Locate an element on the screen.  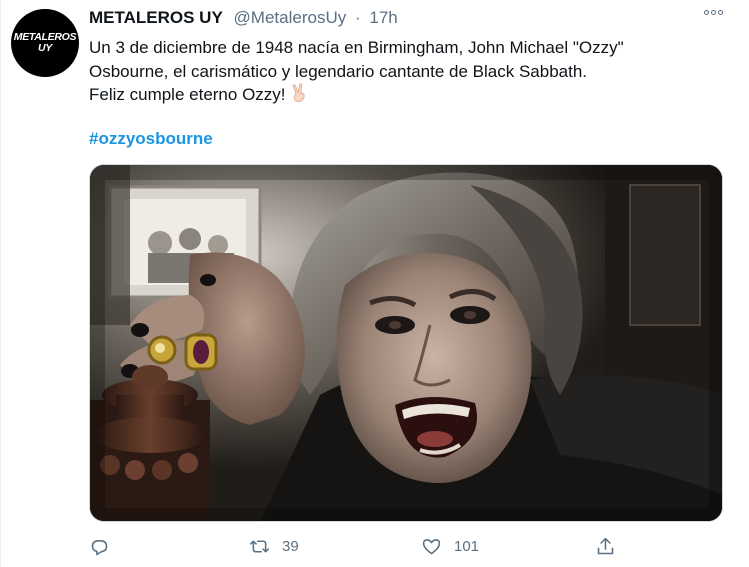
like-count: 101 is located at coordinates (467, 546).